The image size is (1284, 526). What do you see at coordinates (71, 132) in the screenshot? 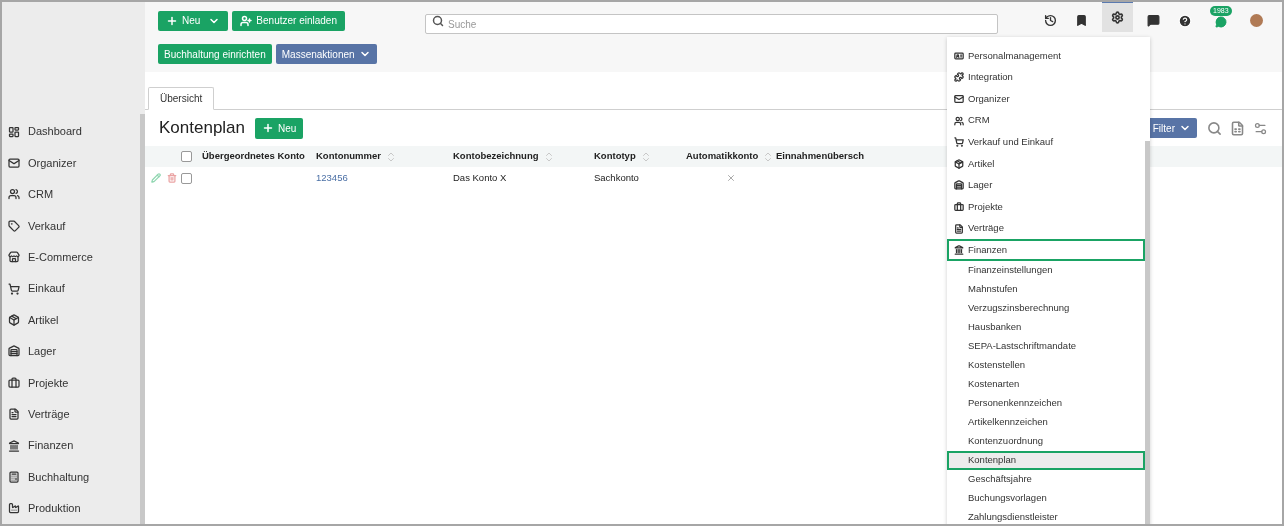
I see `sidebar-item: Dashboard` at bounding box center [71, 132].